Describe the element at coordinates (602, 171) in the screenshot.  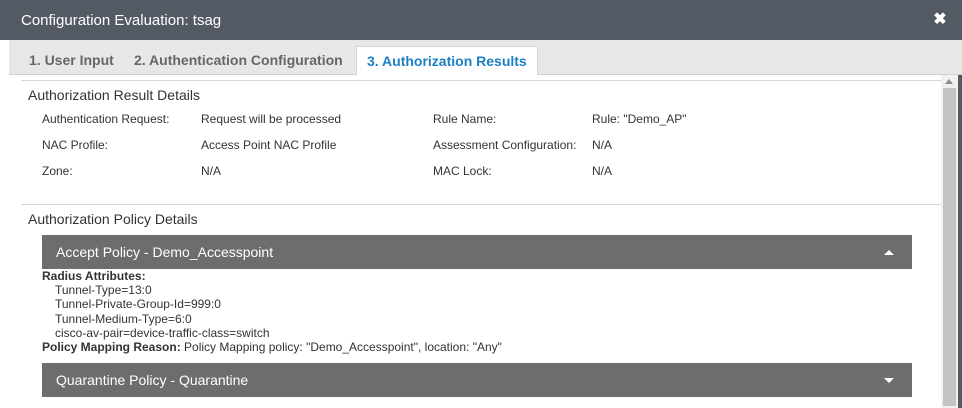
I see `mac-lock-value: N/A` at that location.